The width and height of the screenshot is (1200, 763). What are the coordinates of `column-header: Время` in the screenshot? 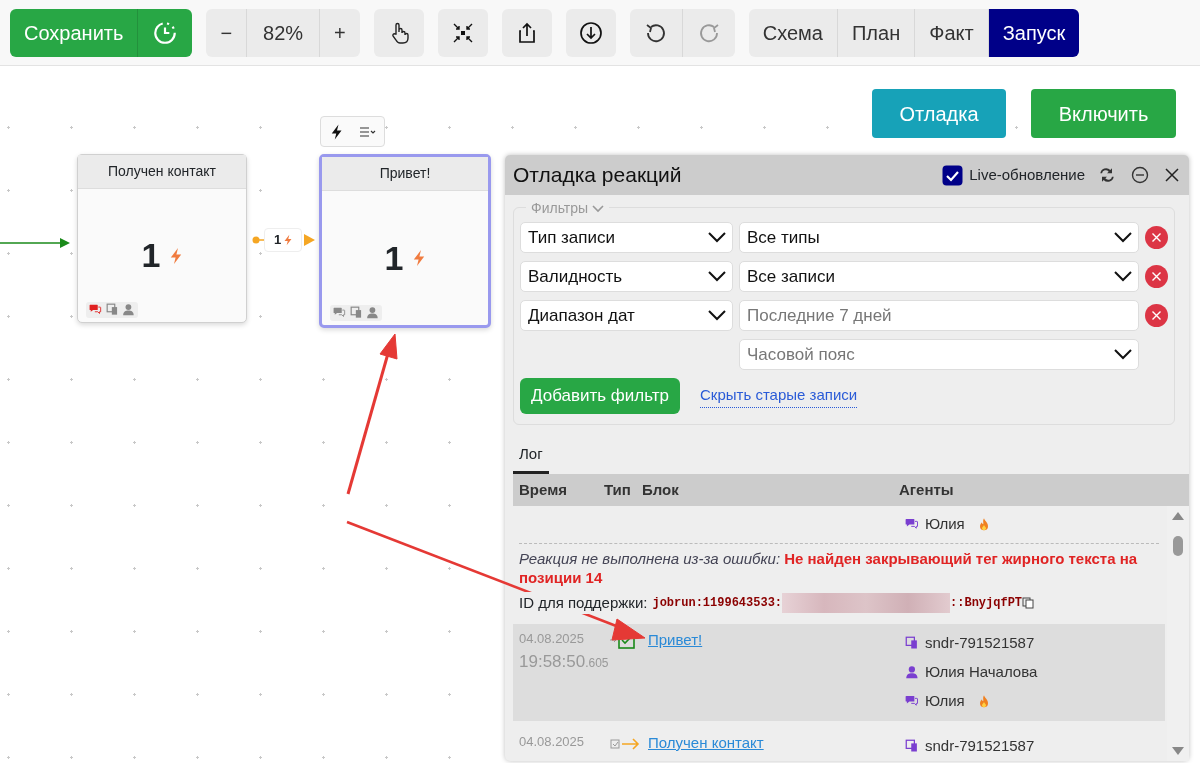 It's located at (543, 489).